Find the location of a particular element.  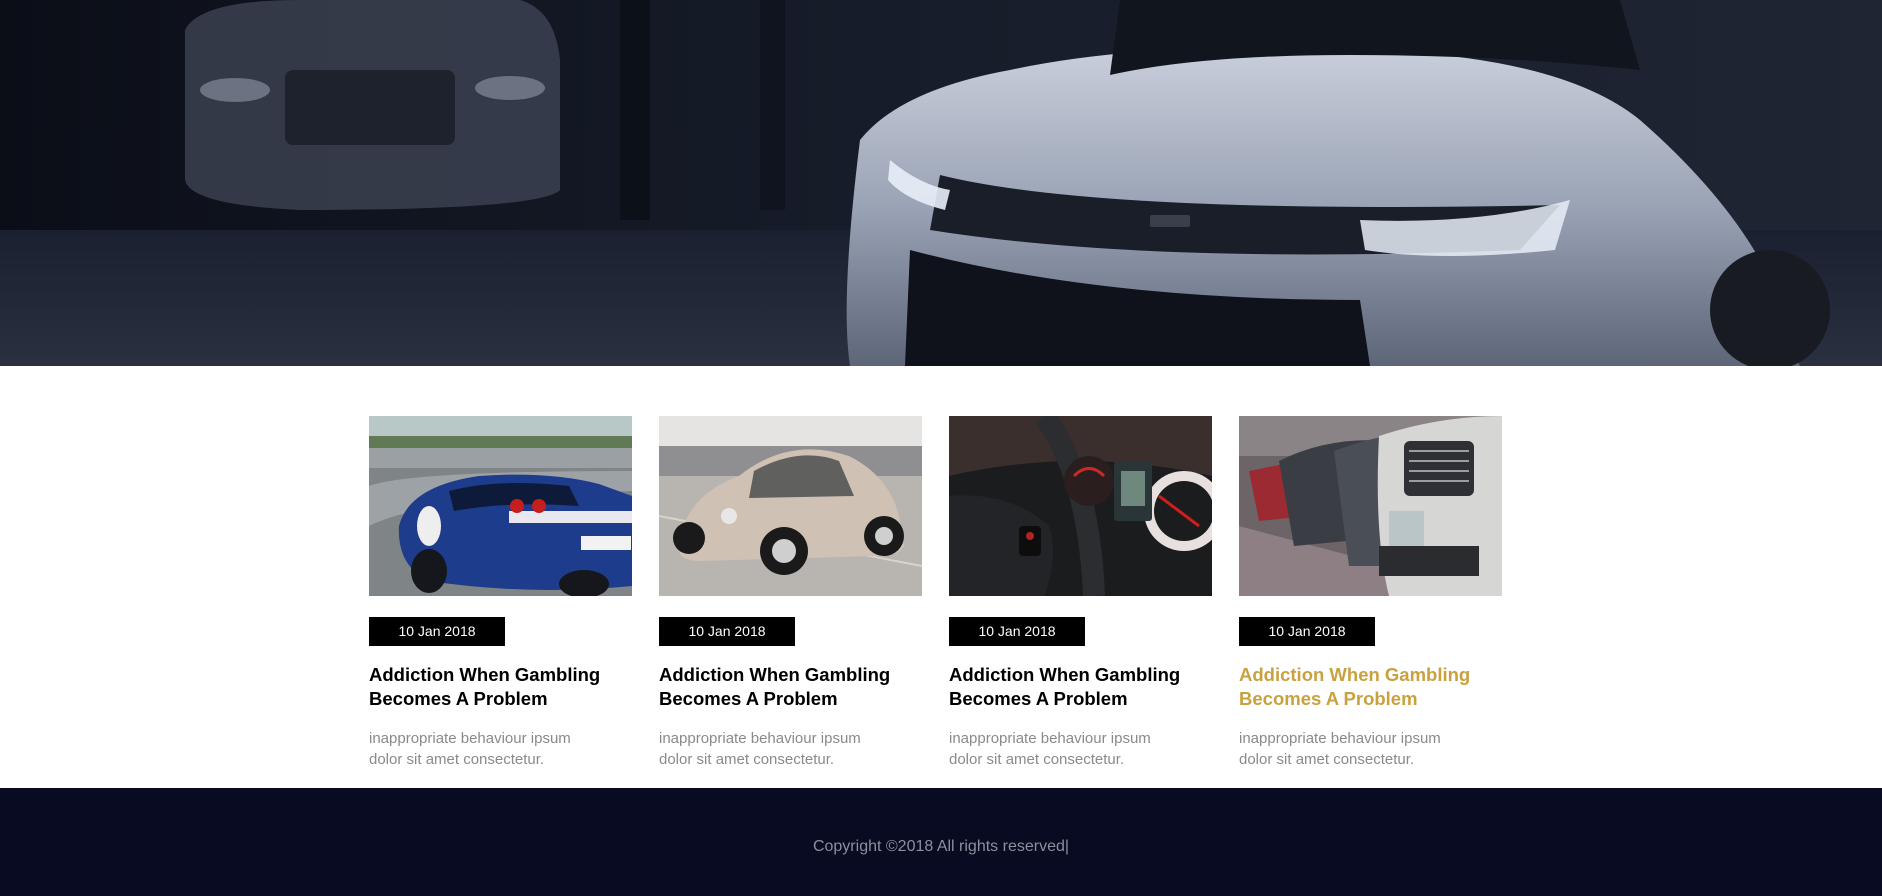

parked-cars-row-image is located at coordinates (1370, 506).